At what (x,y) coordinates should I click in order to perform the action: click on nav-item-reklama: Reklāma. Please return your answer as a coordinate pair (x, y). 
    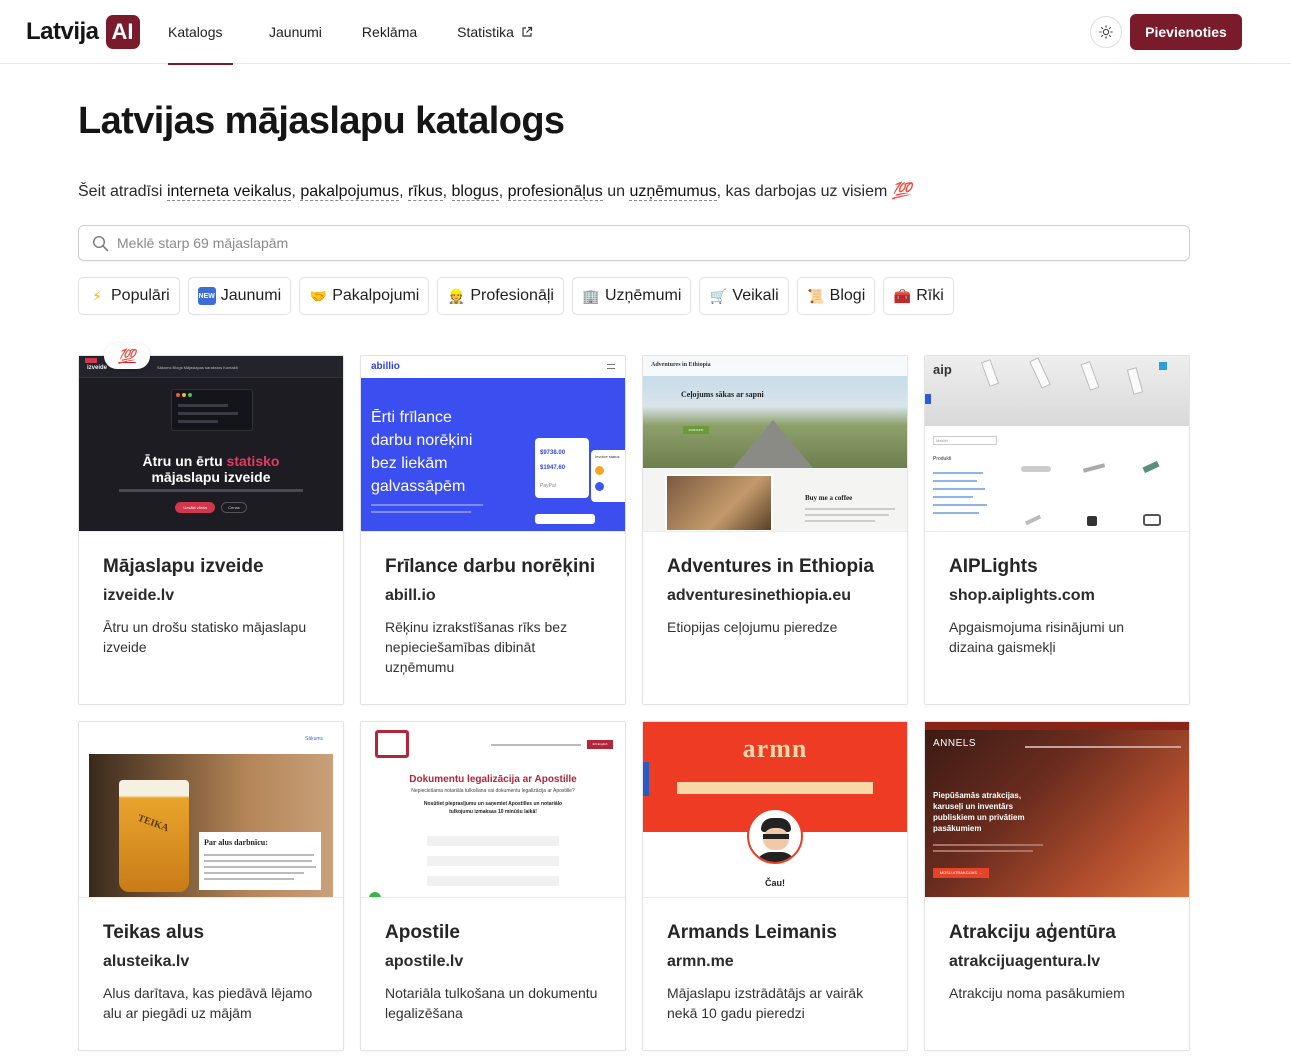
    Looking at the image, I should click on (389, 32).